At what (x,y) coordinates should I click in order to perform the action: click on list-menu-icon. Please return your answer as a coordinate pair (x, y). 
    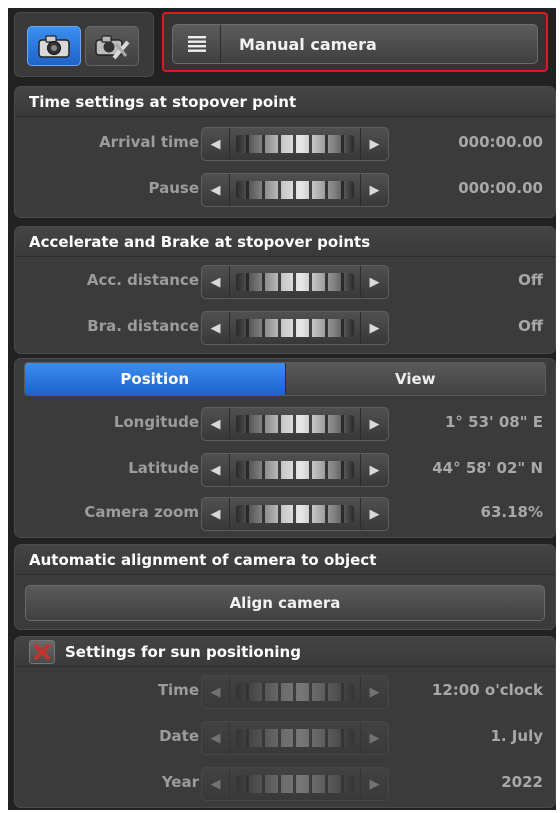
    Looking at the image, I should click on (197, 44).